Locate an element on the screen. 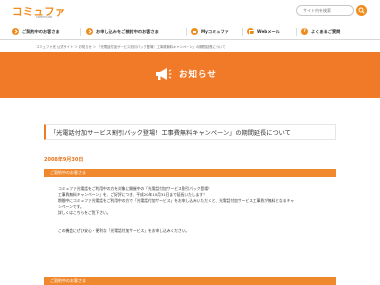 The height and width of the screenshot is (285, 380). body-line: この機会にぜひ安心・便利な「光電話付加サービス」をお申し込みください。 is located at coordinates (124, 231).